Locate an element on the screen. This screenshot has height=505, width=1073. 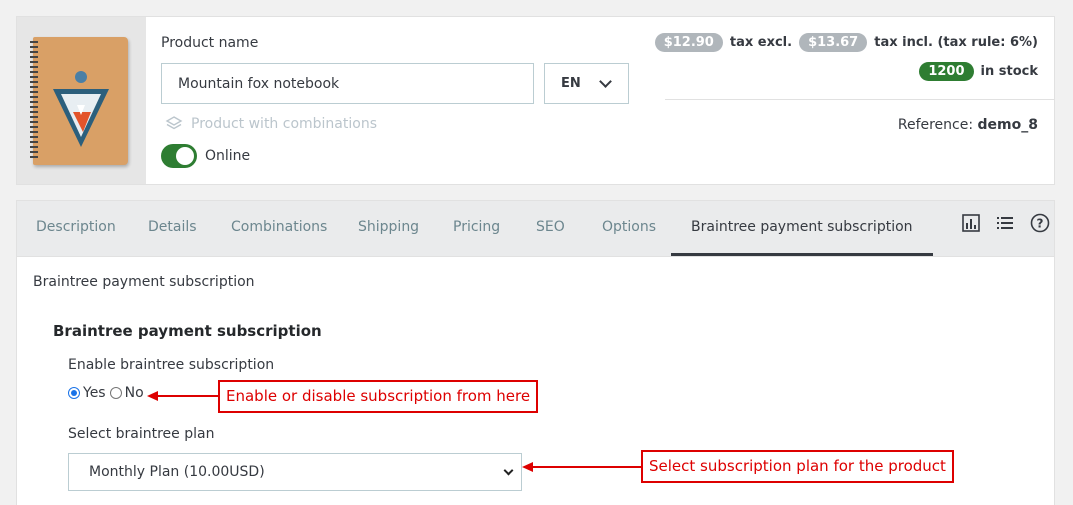
language-value: EN is located at coordinates (571, 83).